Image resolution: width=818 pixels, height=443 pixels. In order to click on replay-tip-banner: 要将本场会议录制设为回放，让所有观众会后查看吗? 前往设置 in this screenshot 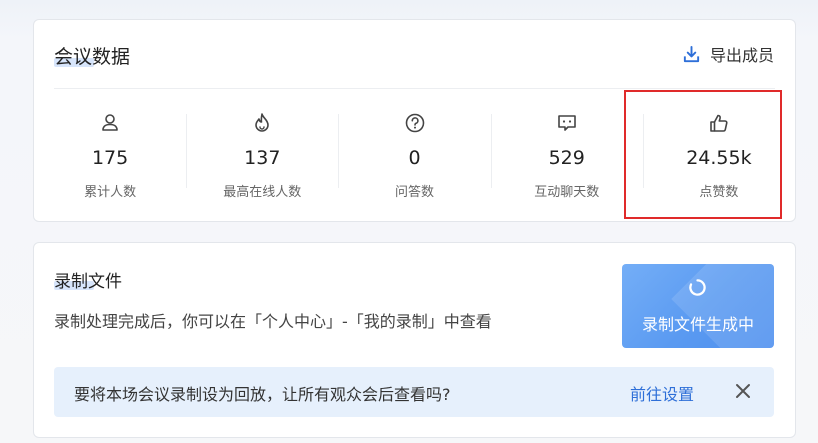, I will do `click(414, 392)`.